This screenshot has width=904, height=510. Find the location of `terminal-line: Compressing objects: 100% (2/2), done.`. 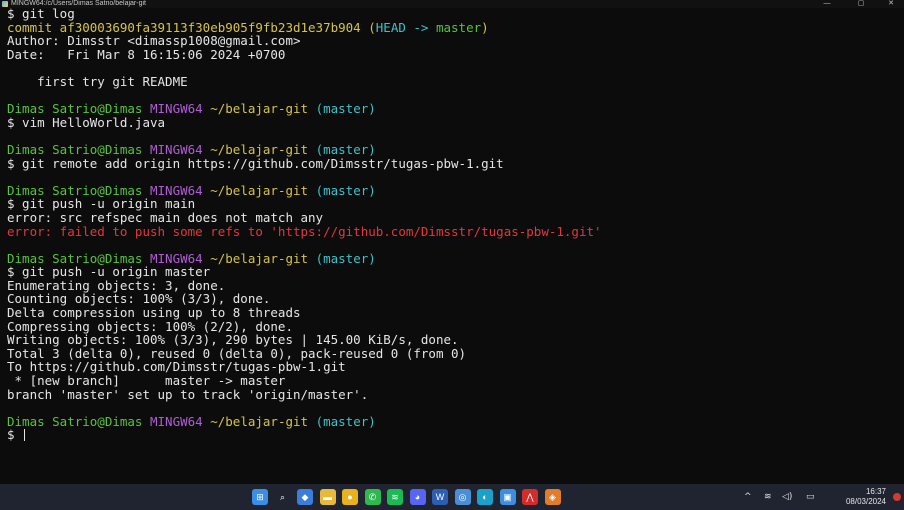

terminal-line: Compressing objects: 100% (2/2), done. is located at coordinates (453, 326).